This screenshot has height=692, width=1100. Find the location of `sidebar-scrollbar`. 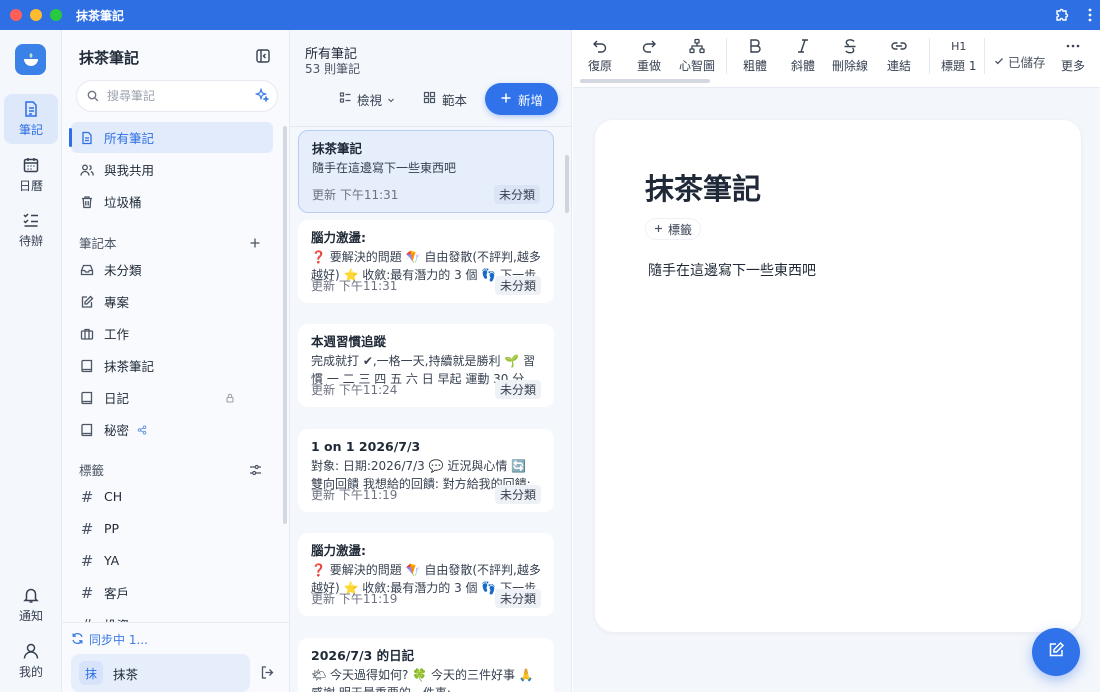

sidebar-scrollbar is located at coordinates (285, 325).